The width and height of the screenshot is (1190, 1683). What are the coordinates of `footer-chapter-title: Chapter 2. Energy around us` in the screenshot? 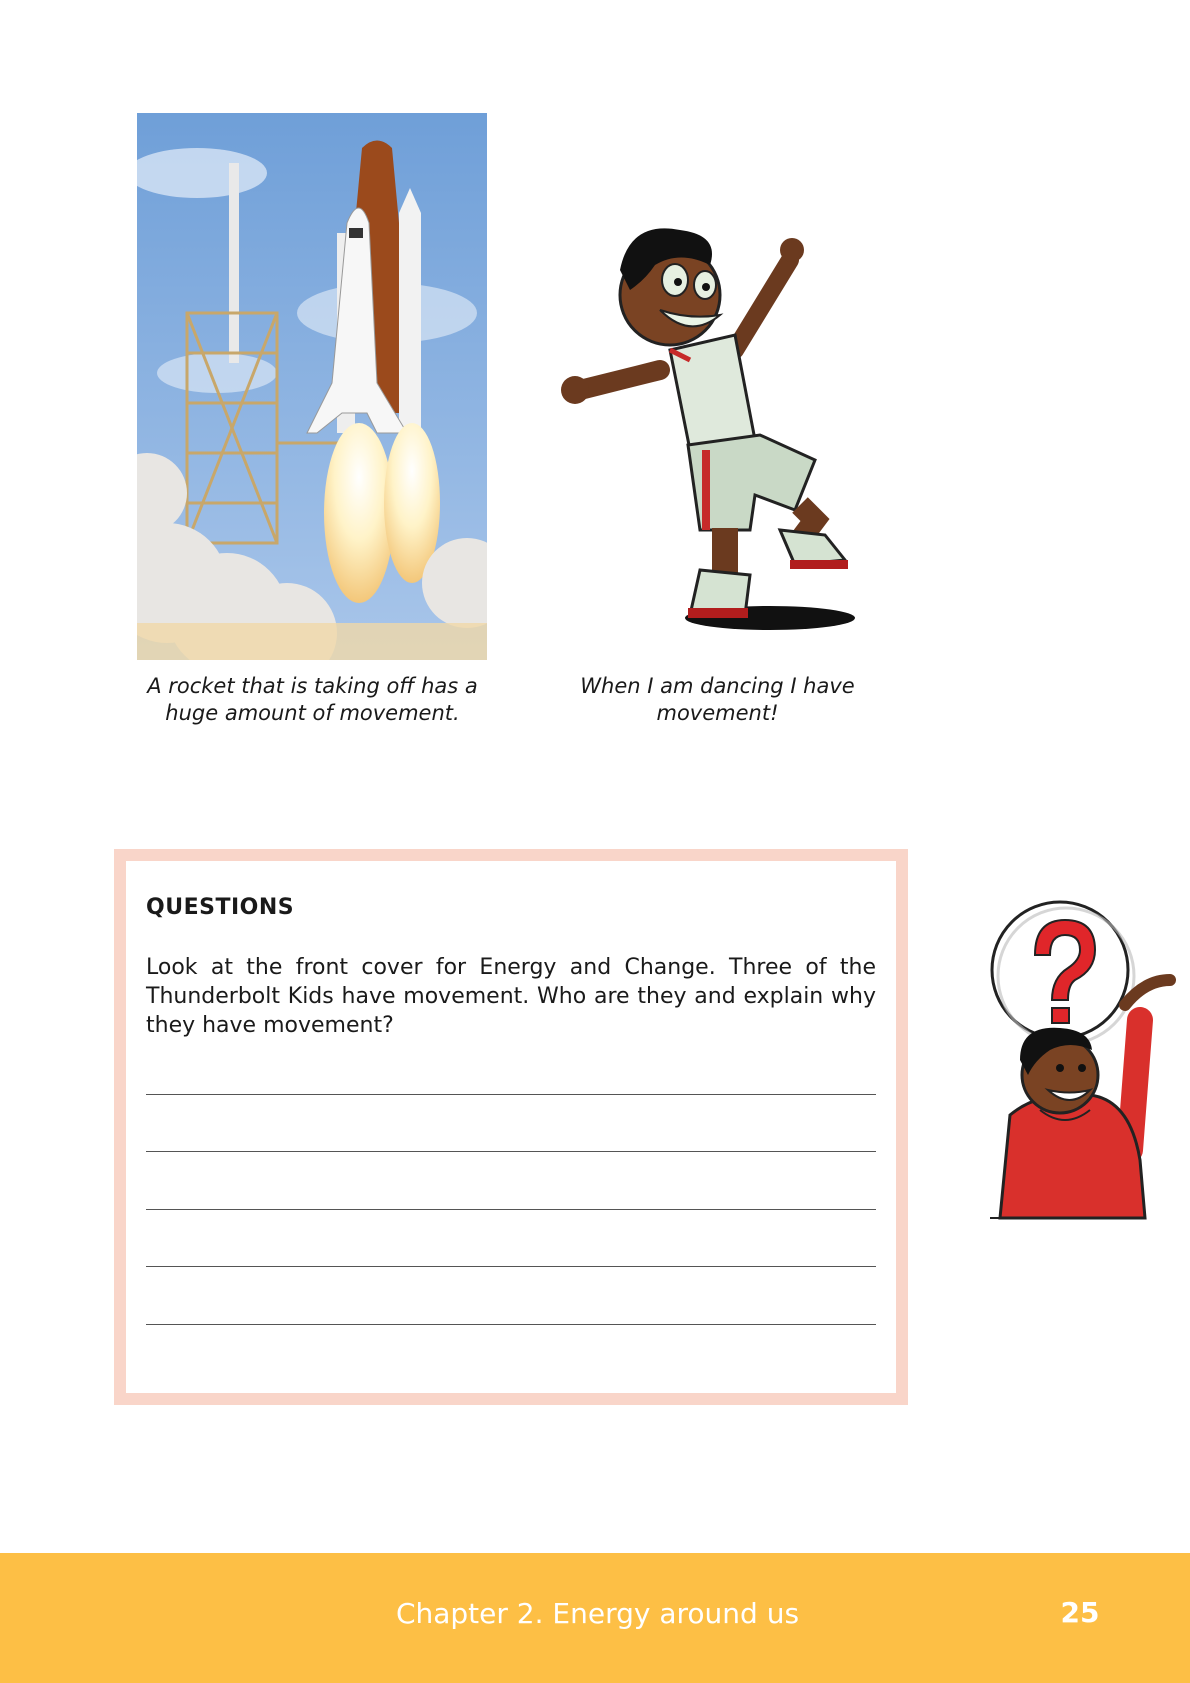 It's located at (597, 1613).